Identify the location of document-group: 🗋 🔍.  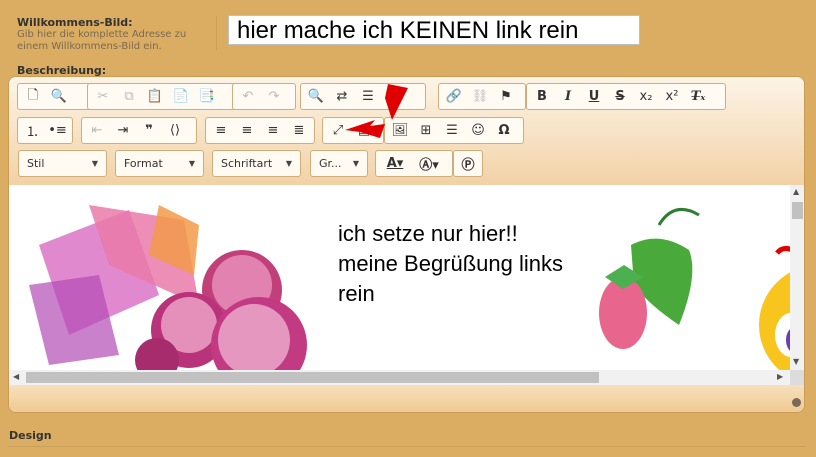
(56, 96).